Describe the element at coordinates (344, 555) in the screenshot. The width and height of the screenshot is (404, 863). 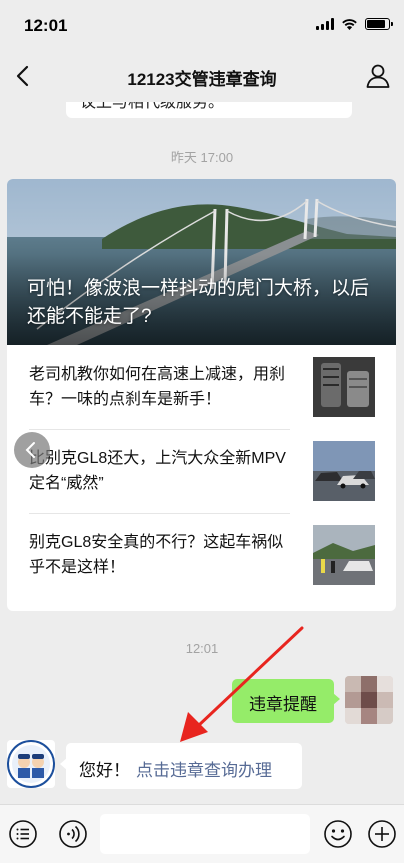
I see `accident-thumbnail` at that location.